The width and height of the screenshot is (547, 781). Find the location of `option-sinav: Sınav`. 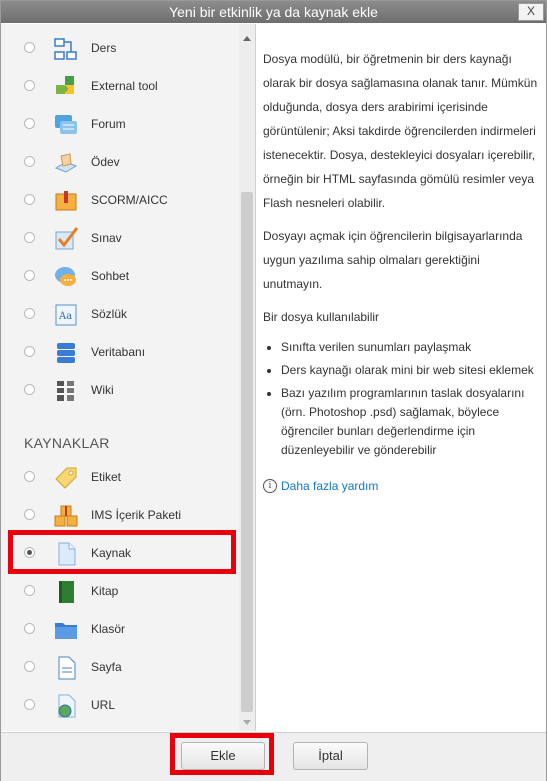

option-sinav: Sınav is located at coordinates (120, 238).